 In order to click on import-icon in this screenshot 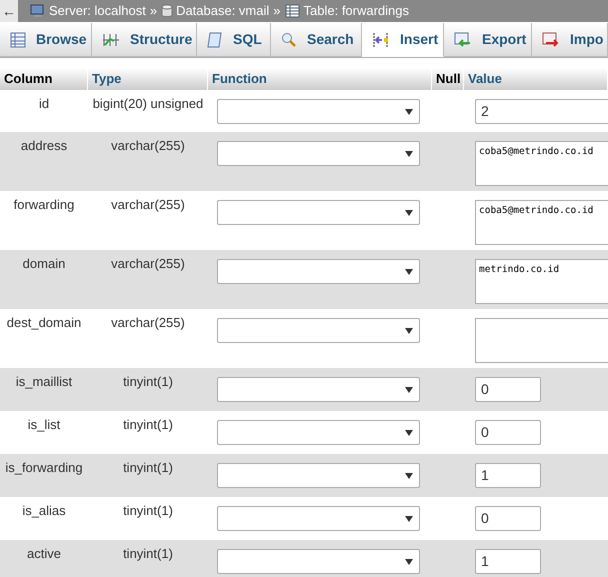, I will do `click(551, 40)`.